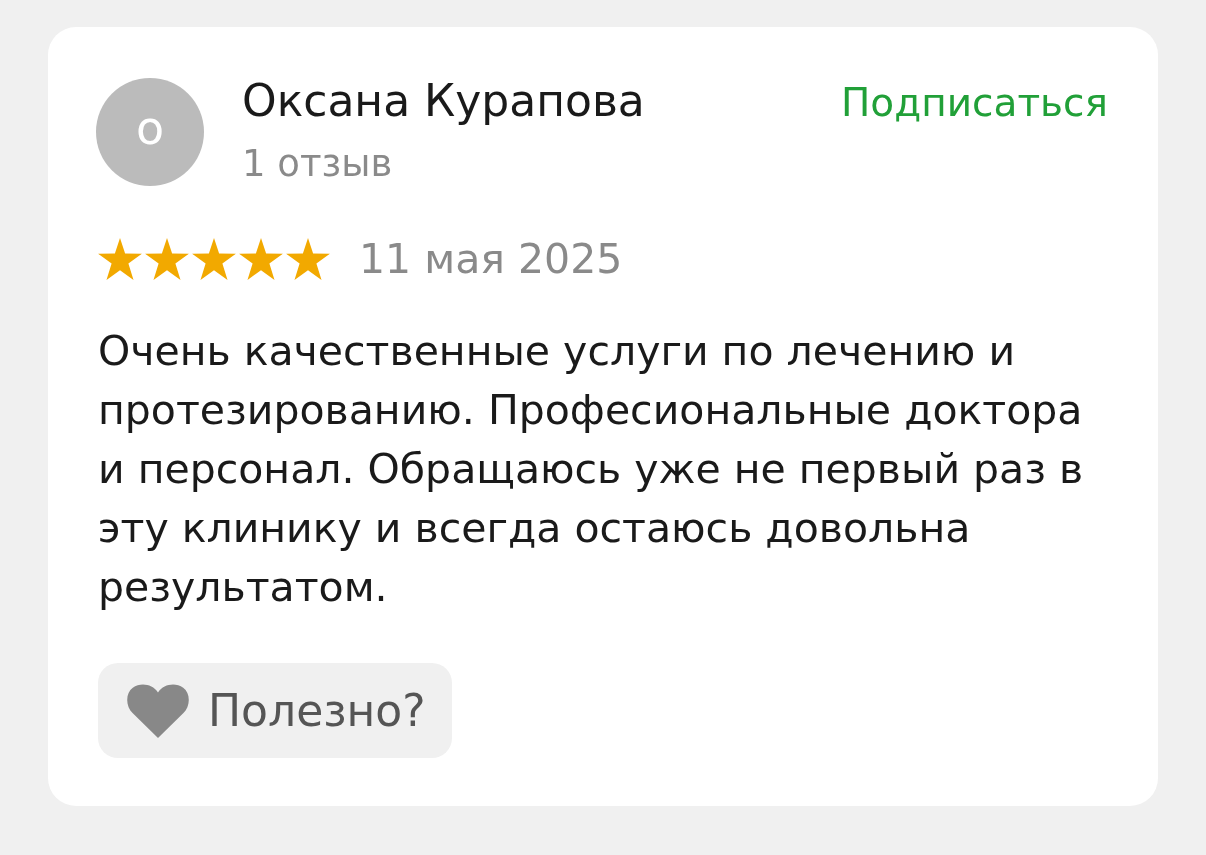 The image size is (1206, 855). What do you see at coordinates (158, 710) in the screenshot?
I see `heart-icon` at bounding box center [158, 710].